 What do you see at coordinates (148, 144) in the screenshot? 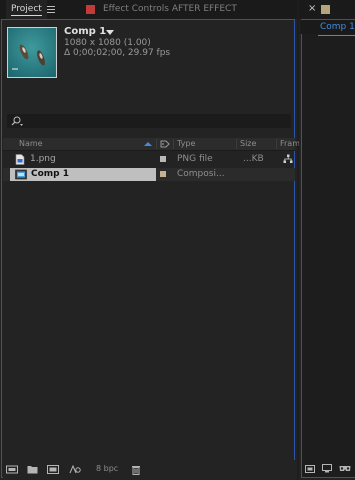
I see `sort-ascending-icon` at bounding box center [148, 144].